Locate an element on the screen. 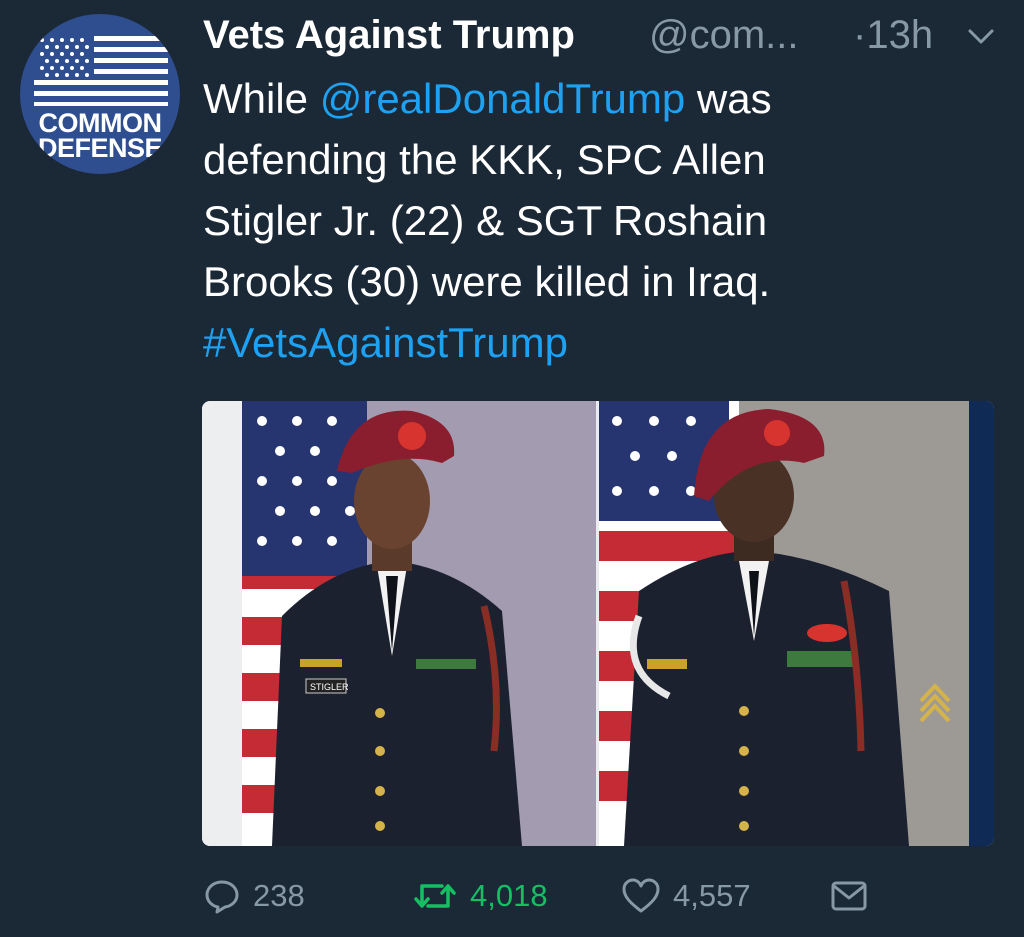 This screenshot has width=1024, height=937. reply-icon is located at coordinates (222, 897).